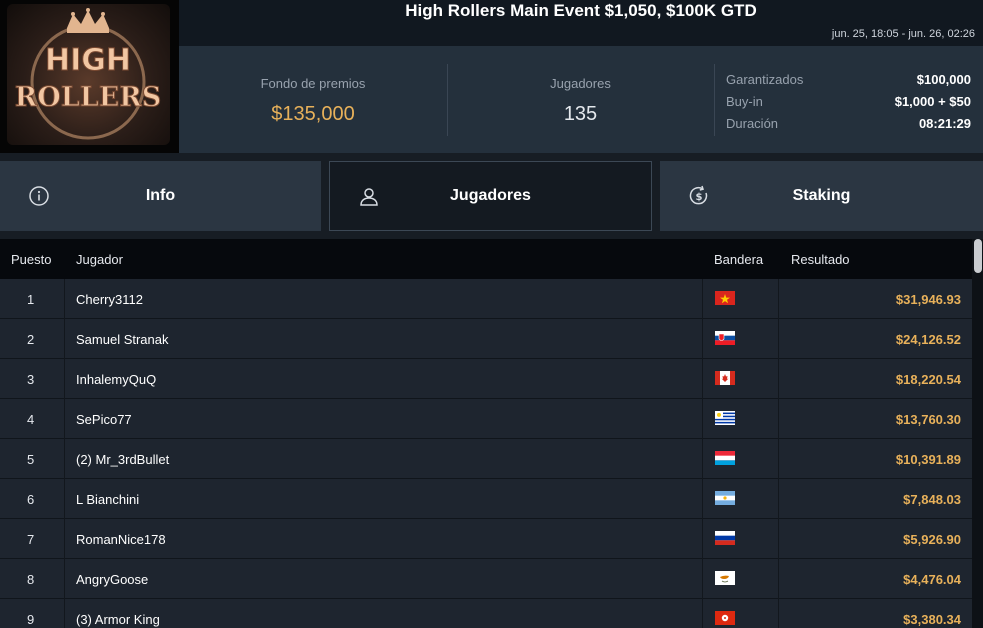 The height and width of the screenshot is (628, 983). I want to click on player-name-cell: L Bianchini, so click(107, 499).